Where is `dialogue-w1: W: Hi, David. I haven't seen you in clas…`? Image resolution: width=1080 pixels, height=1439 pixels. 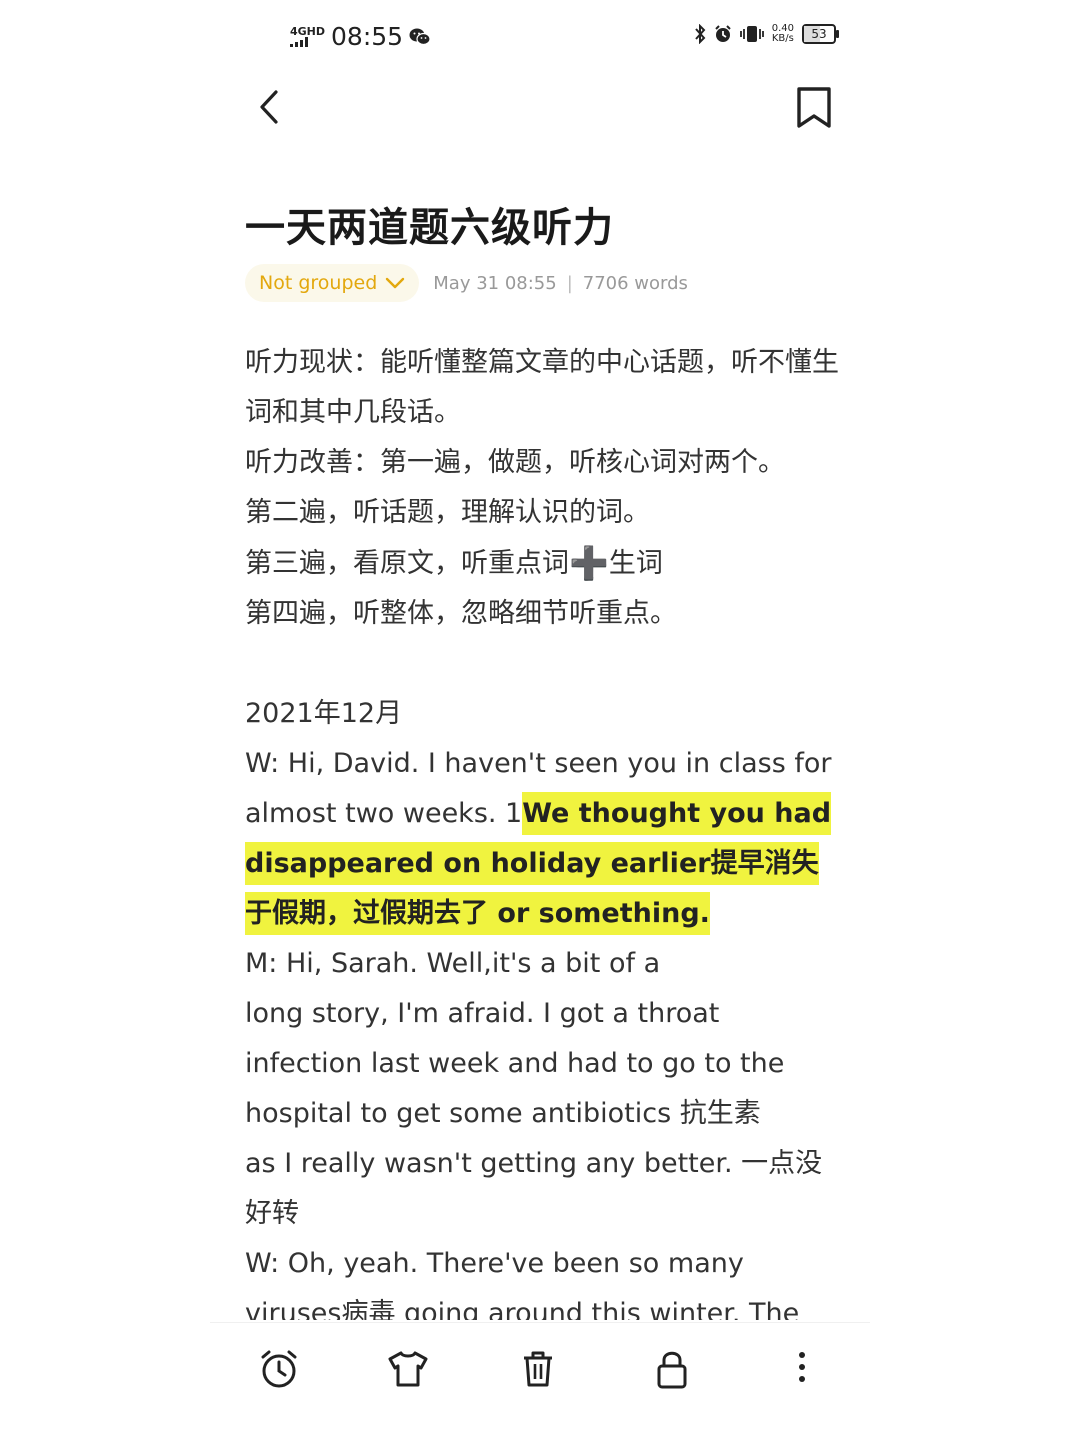 dialogue-w1: W: Hi, David. I haven't seen you in clas… is located at coordinates (545, 839).